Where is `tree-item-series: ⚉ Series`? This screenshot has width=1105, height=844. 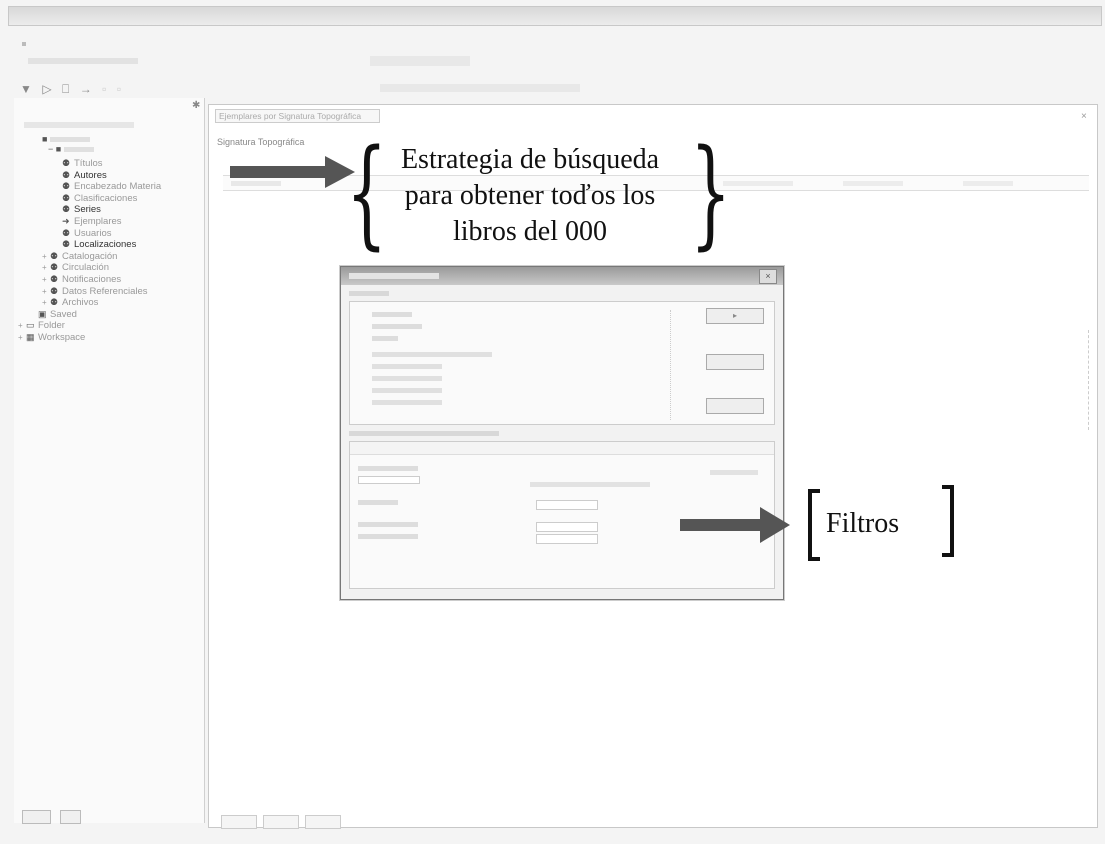 tree-item-series: ⚉ Series is located at coordinates (89, 210).